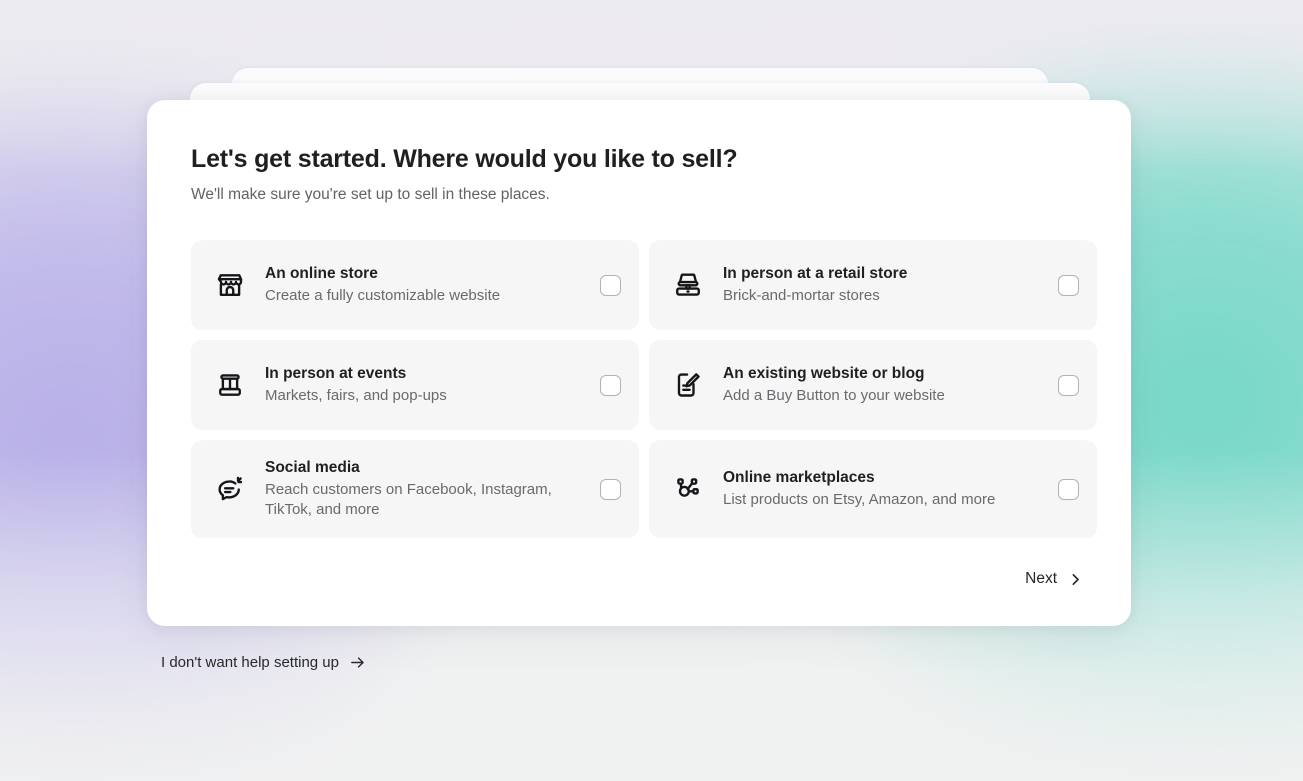 Image resolution: width=1303 pixels, height=781 pixels. Describe the element at coordinates (688, 385) in the screenshot. I see `blog-edit-icon` at that location.